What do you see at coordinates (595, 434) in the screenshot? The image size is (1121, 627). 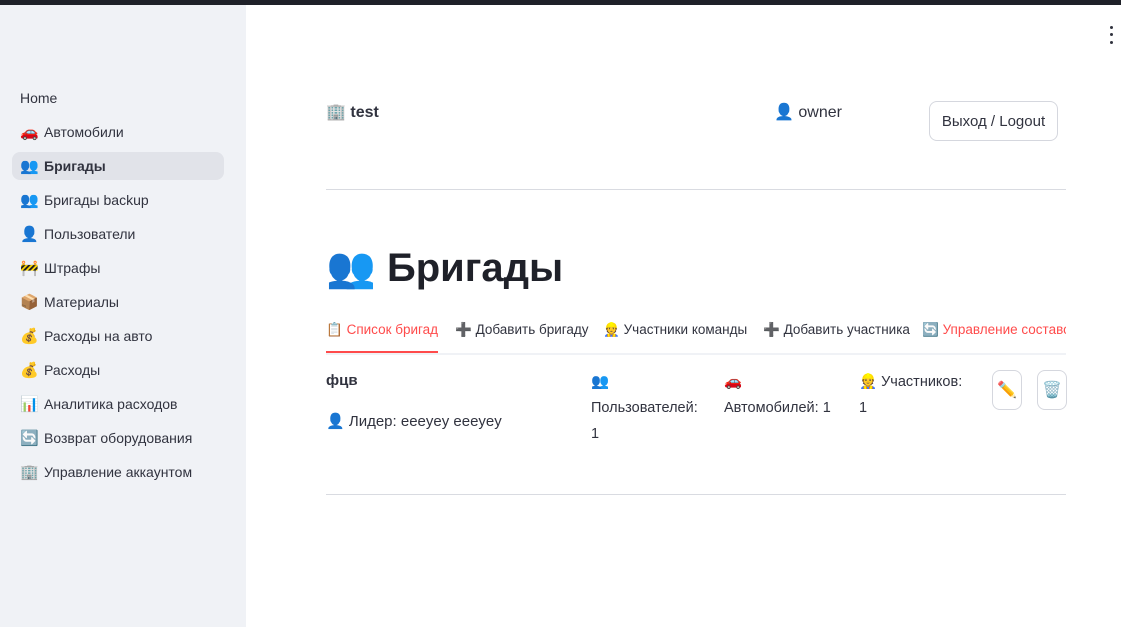 I see `users-count: 1` at bounding box center [595, 434].